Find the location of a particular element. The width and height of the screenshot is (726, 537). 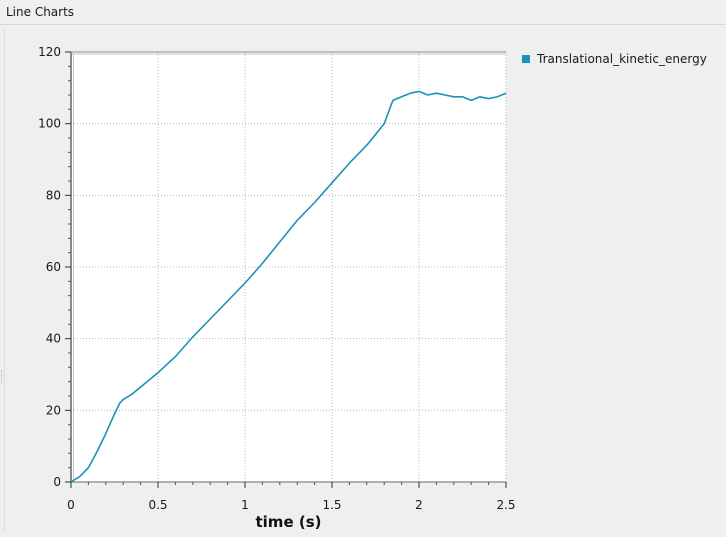

legend-label: Translational_kinetic_energy is located at coordinates (622, 59).